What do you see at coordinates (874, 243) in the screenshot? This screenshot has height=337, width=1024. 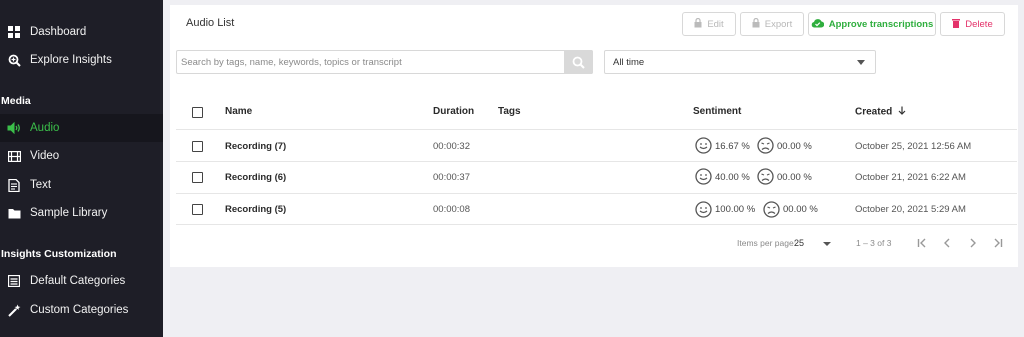 I see `page-range: 1 – 3 of 3` at bounding box center [874, 243].